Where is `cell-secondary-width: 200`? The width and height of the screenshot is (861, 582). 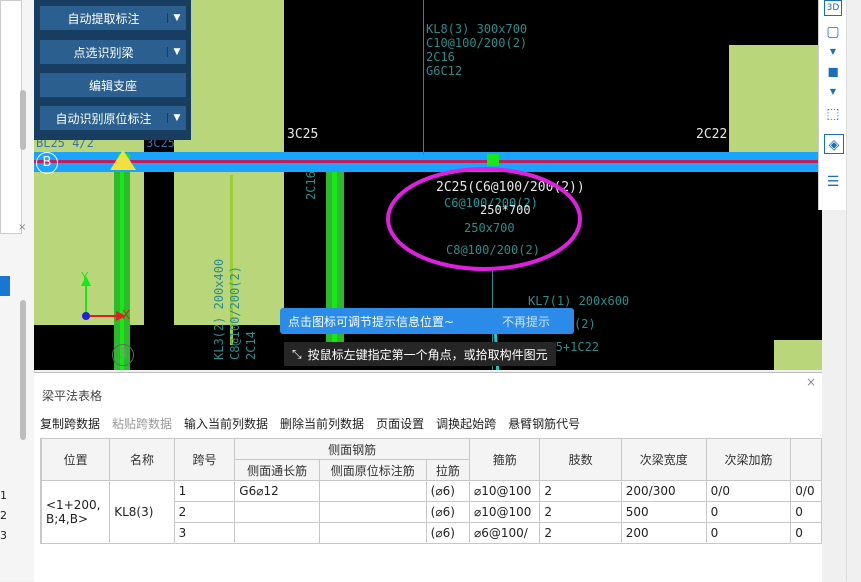
cell-secondary-width: 200 is located at coordinates (663, 533).